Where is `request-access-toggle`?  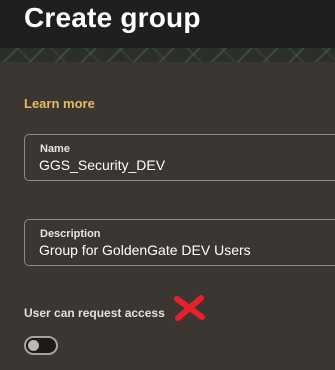 request-access-toggle is located at coordinates (41, 345).